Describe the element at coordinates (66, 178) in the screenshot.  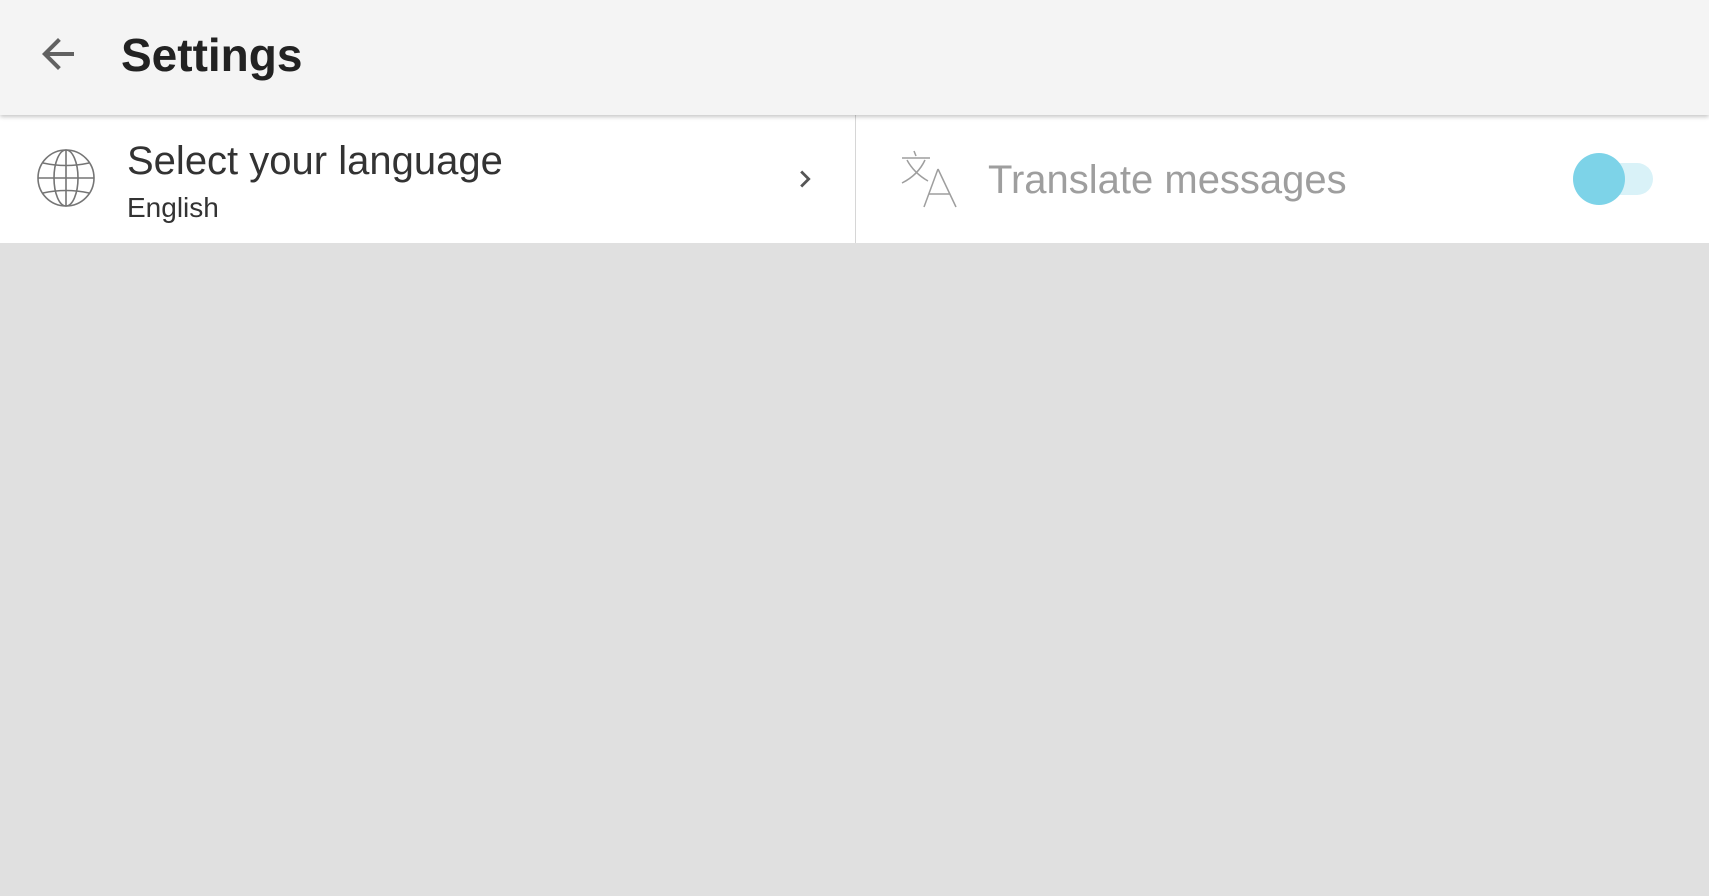
I see `globe-icon` at that location.